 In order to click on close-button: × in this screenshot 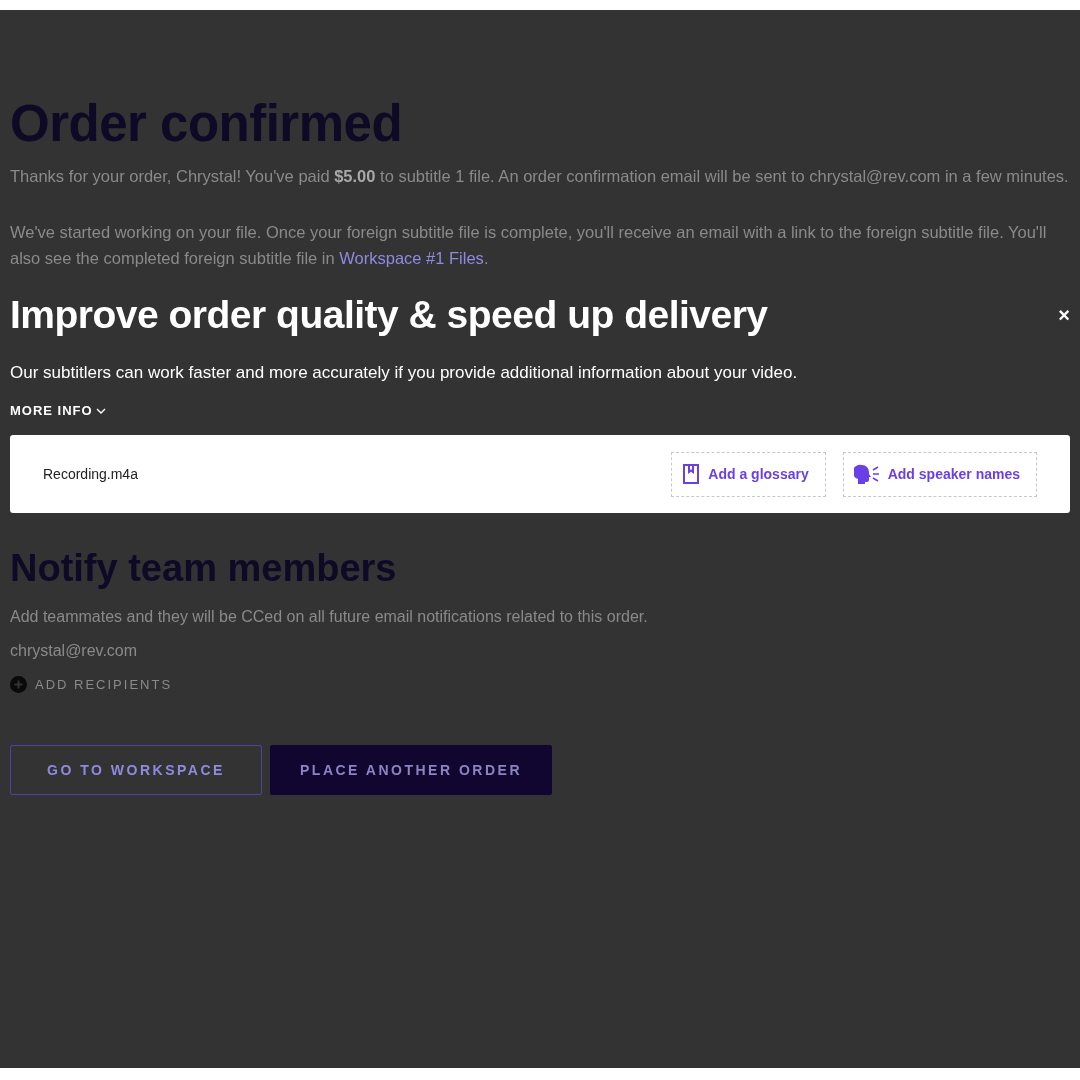, I will do `click(1064, 315)`.